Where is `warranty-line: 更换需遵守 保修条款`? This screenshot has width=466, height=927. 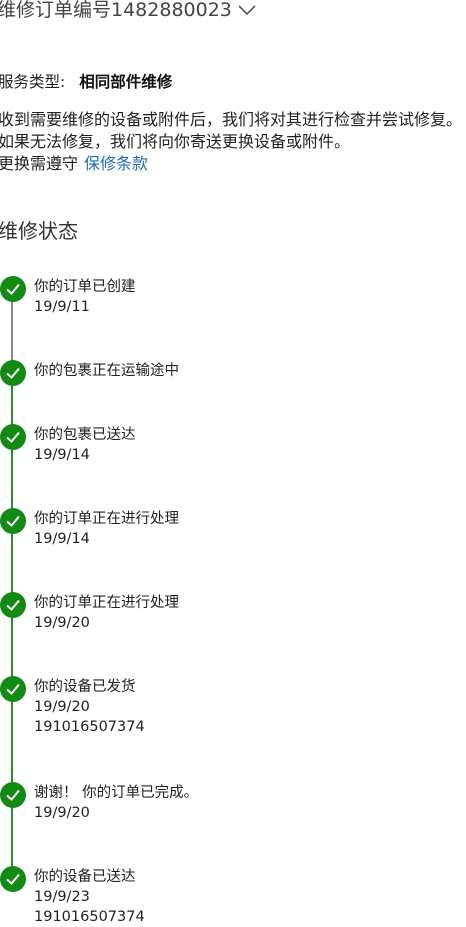
warranty-line: 更换需遵守 保修条款 is located at coordinates (233, 164).